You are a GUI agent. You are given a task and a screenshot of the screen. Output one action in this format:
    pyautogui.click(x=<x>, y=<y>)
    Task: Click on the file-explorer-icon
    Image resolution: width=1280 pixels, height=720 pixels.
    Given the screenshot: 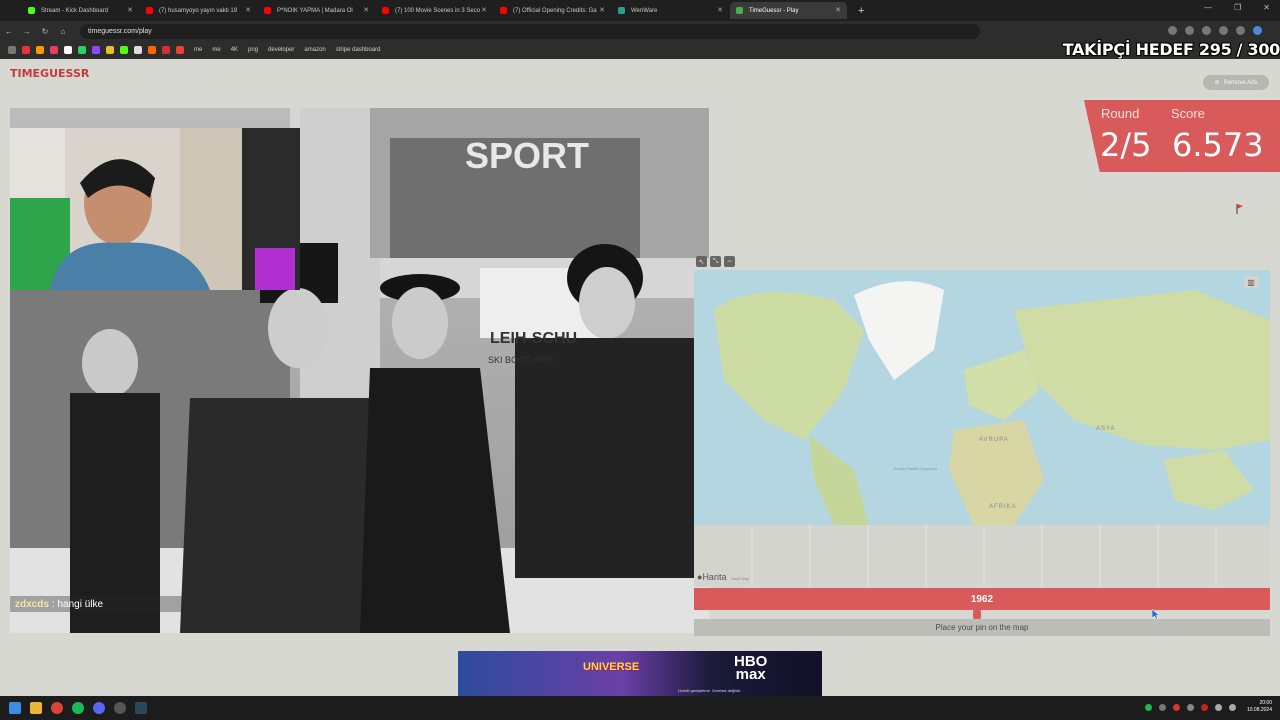 What is the action you would take?
    pyautogui.click(x=36, y=708)
    